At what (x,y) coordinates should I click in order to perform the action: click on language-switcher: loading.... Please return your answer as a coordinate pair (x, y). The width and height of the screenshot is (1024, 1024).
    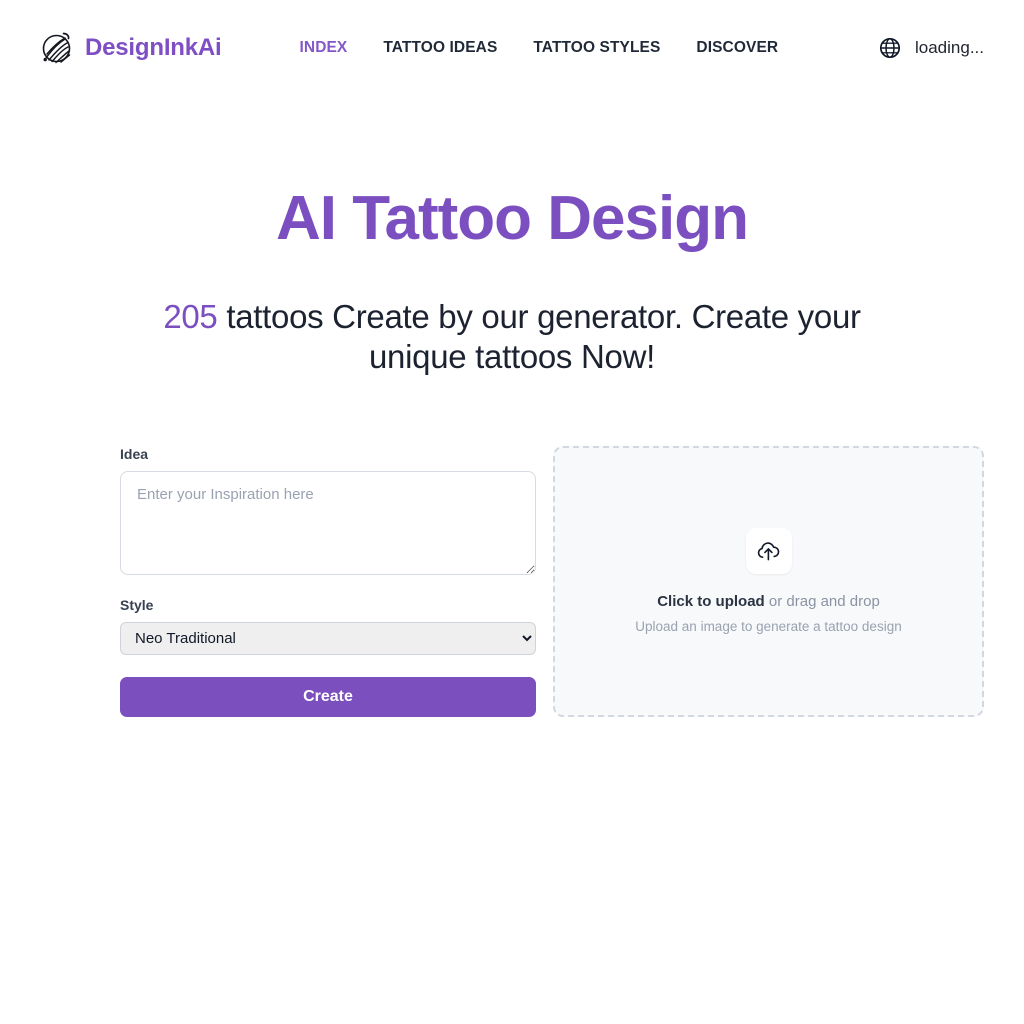
    Looking at the image, I should click on (935, 48).